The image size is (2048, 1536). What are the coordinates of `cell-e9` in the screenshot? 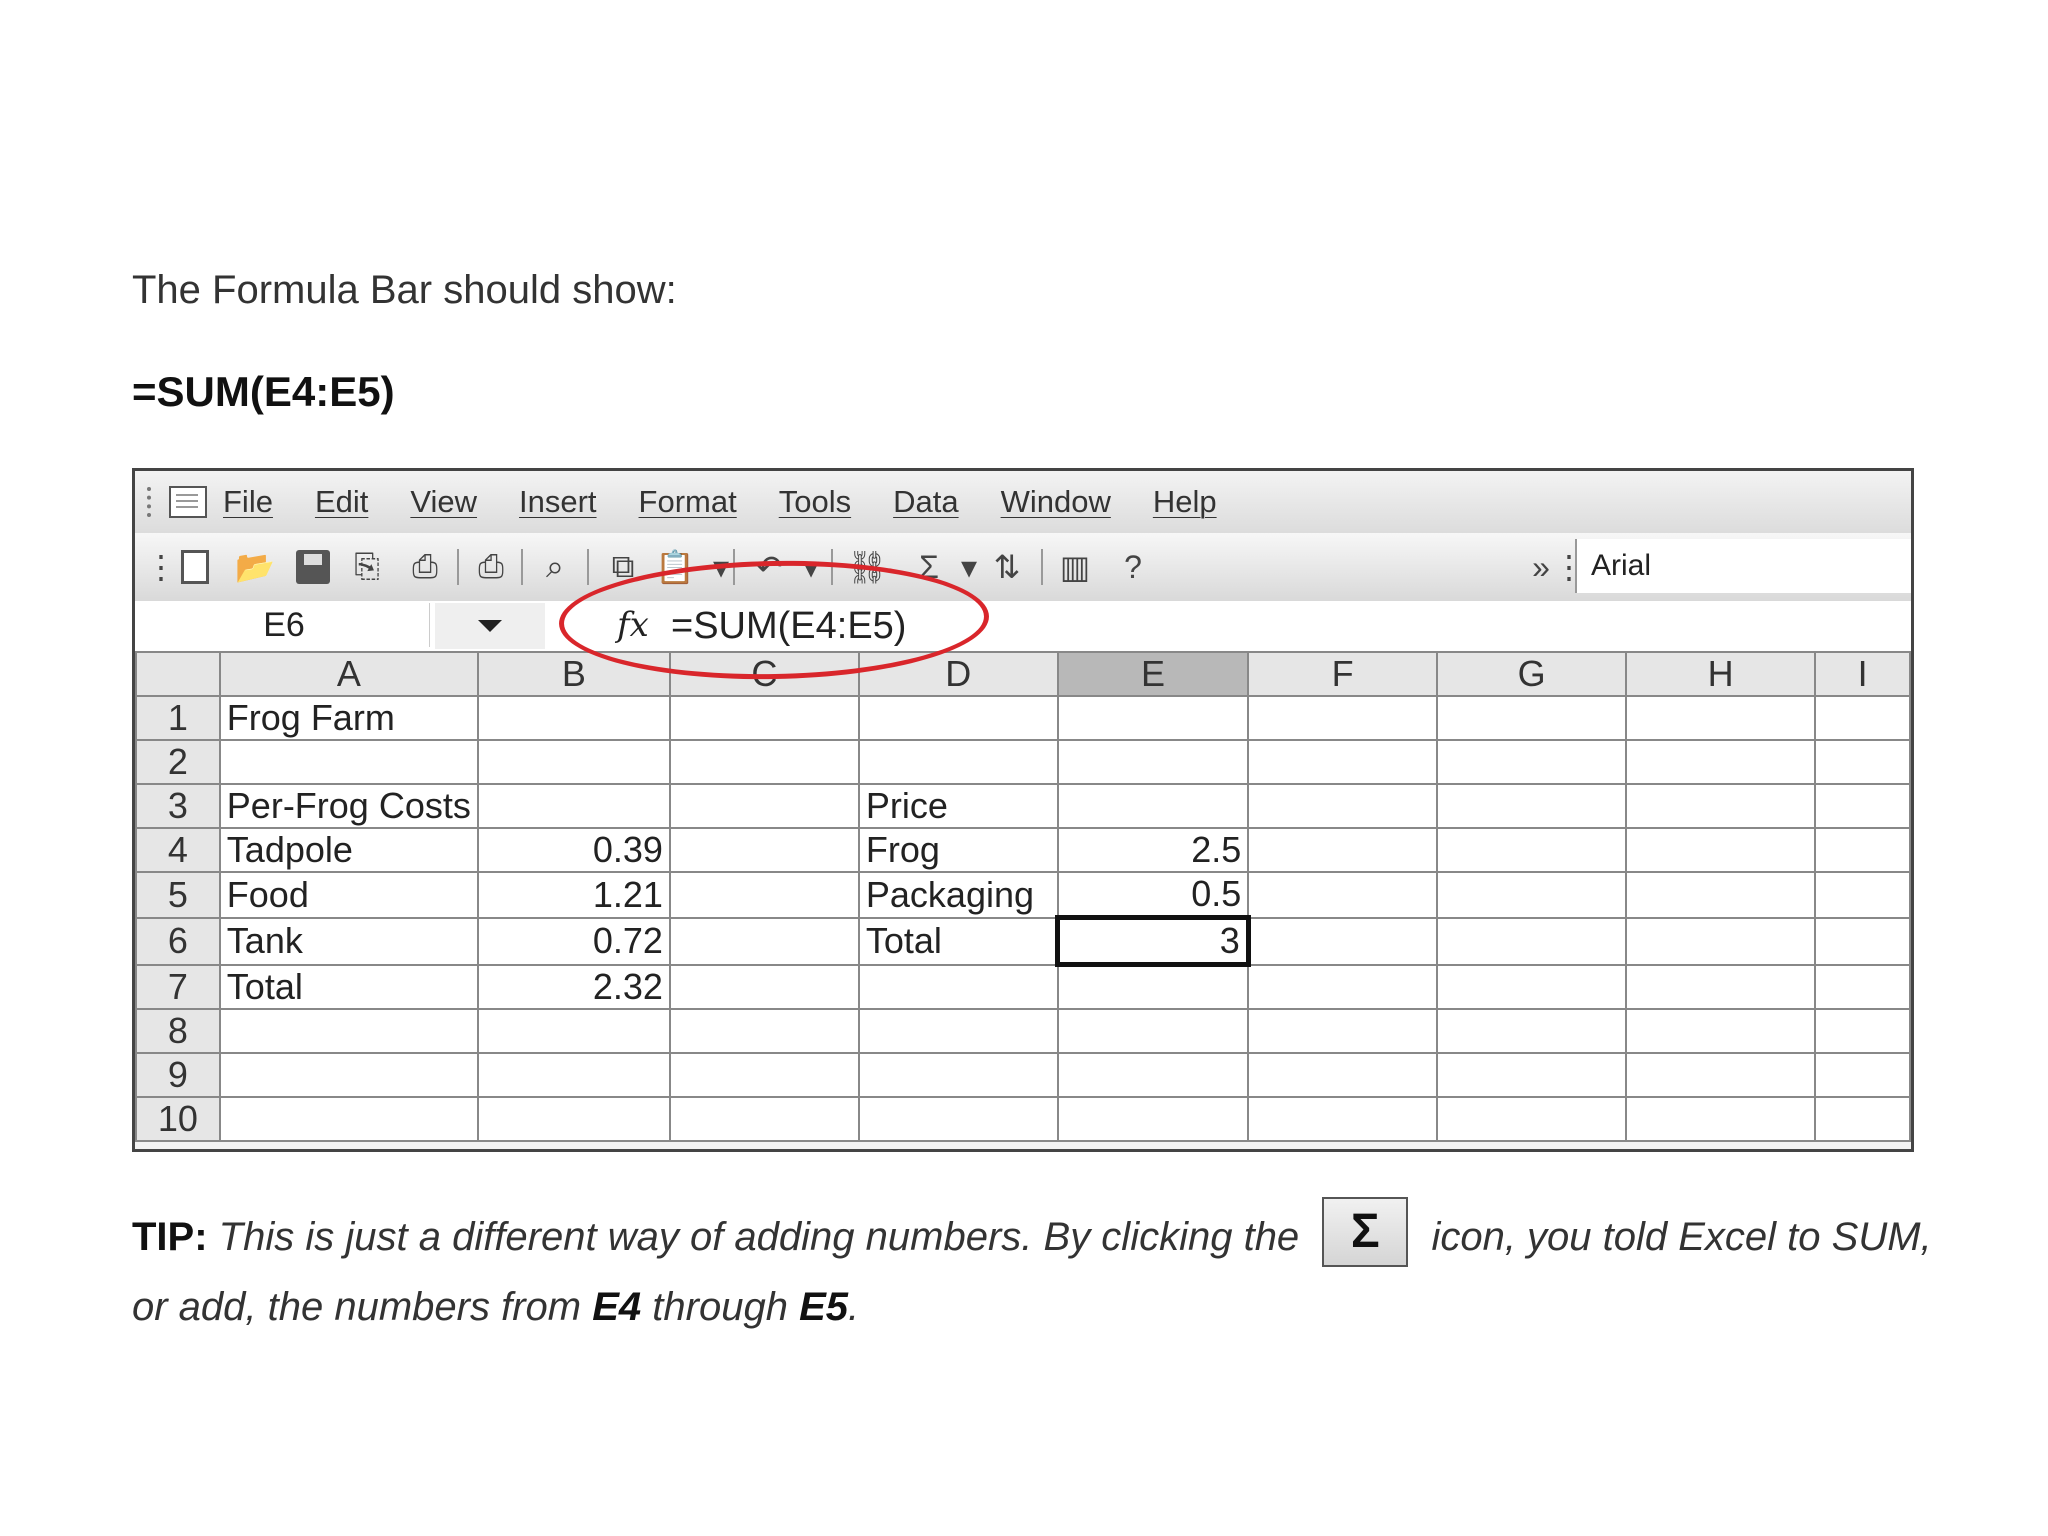 It's located at (1153, 1074).